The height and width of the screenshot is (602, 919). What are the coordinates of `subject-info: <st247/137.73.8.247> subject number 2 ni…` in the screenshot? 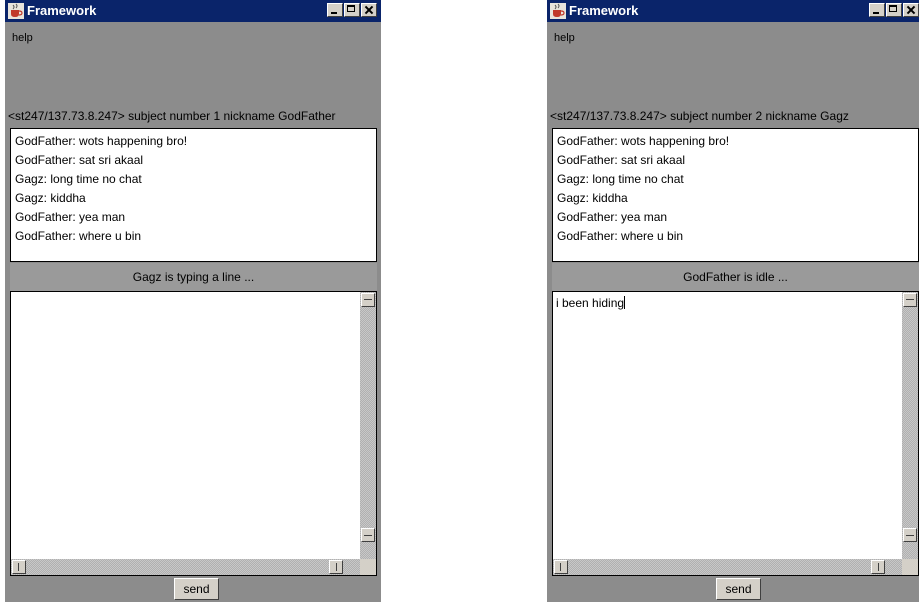 It's located at (699, 116).